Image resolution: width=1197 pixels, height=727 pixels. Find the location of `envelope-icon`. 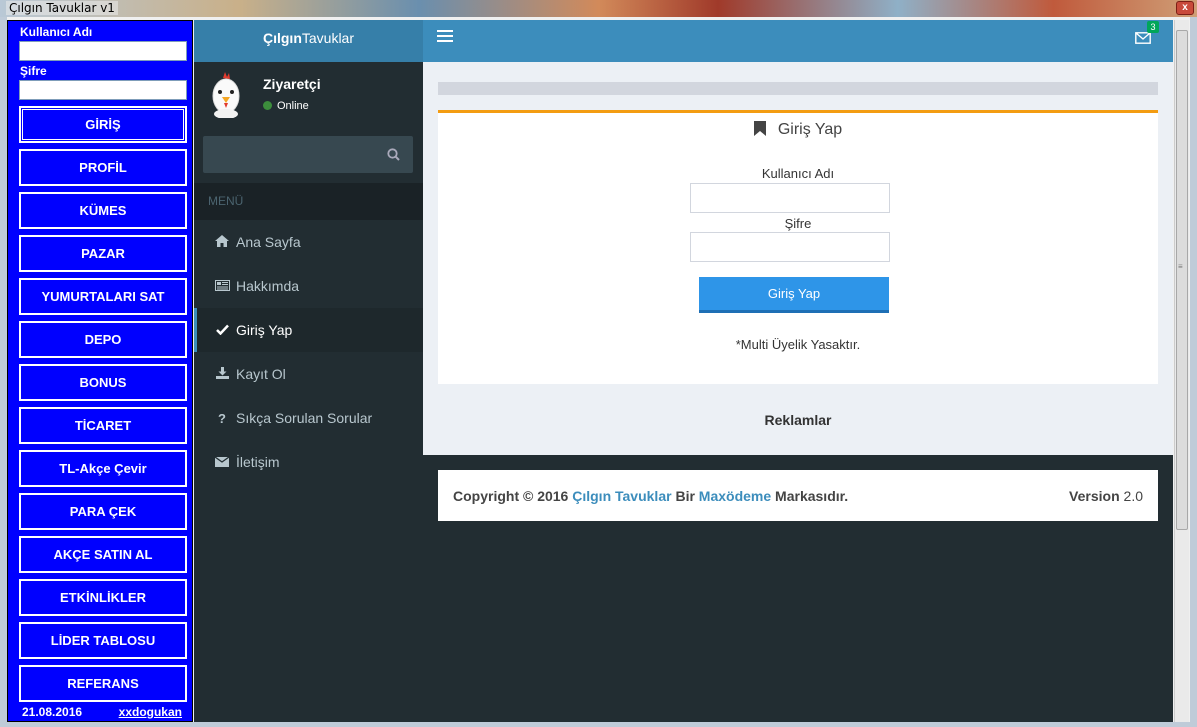

envelope-icon is located at coordinates (222, 463).